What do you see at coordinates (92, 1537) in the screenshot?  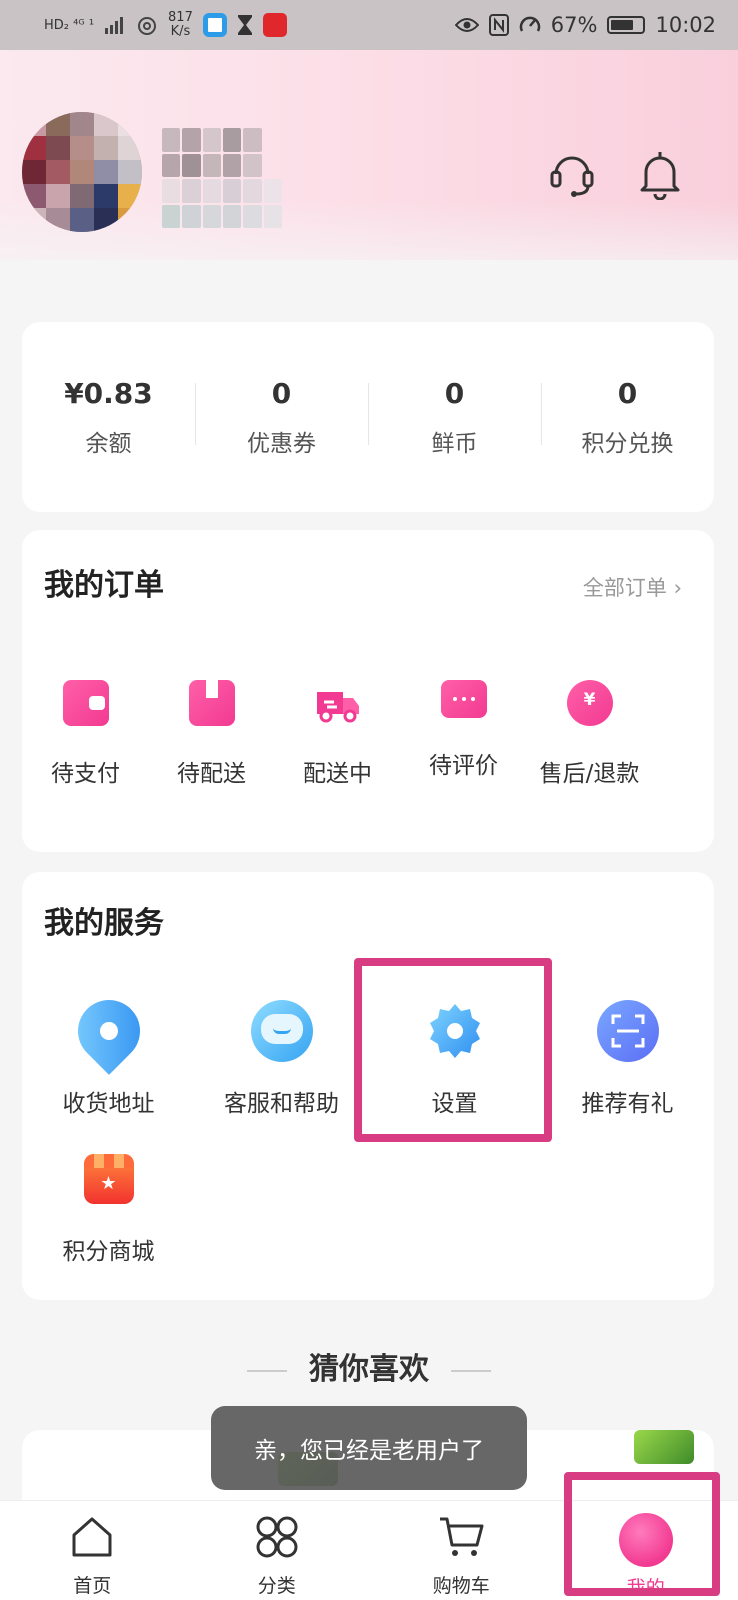 I see `home-icon` at bounding box center [92, 1537].